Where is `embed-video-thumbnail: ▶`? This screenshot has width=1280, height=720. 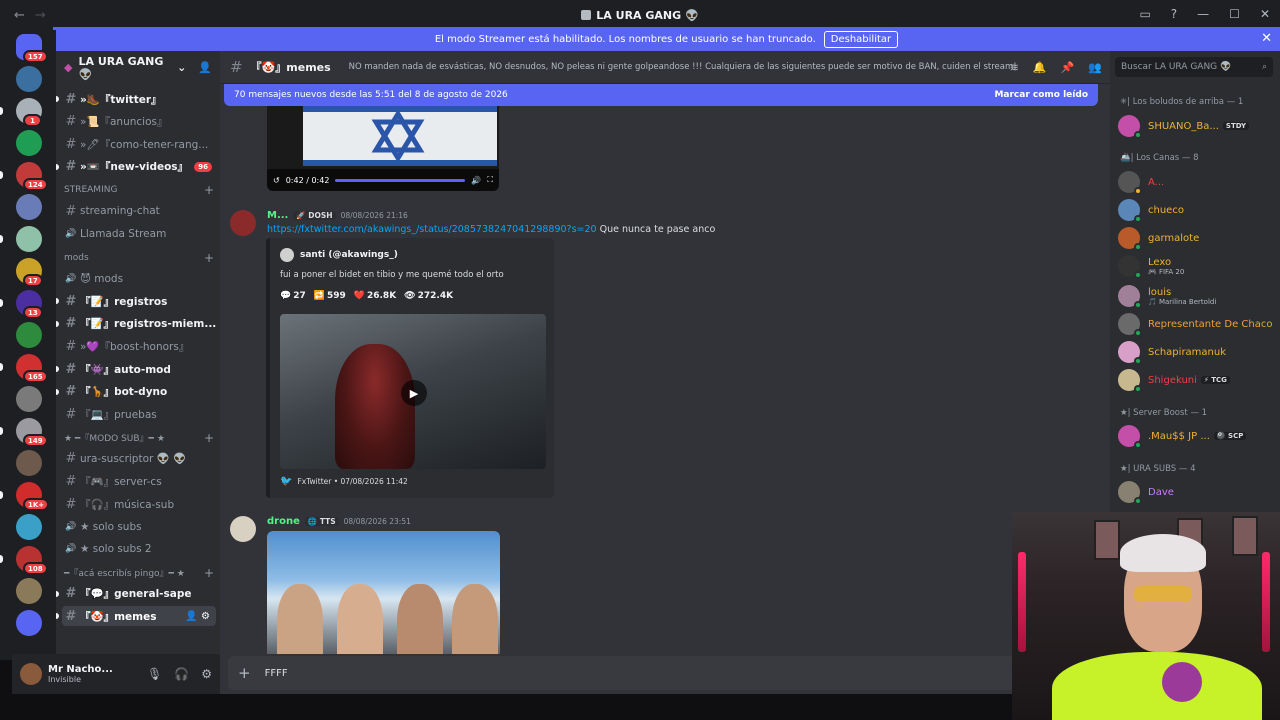
embed-video-thumbnail: ▶ is located at coordinates (413, 391).